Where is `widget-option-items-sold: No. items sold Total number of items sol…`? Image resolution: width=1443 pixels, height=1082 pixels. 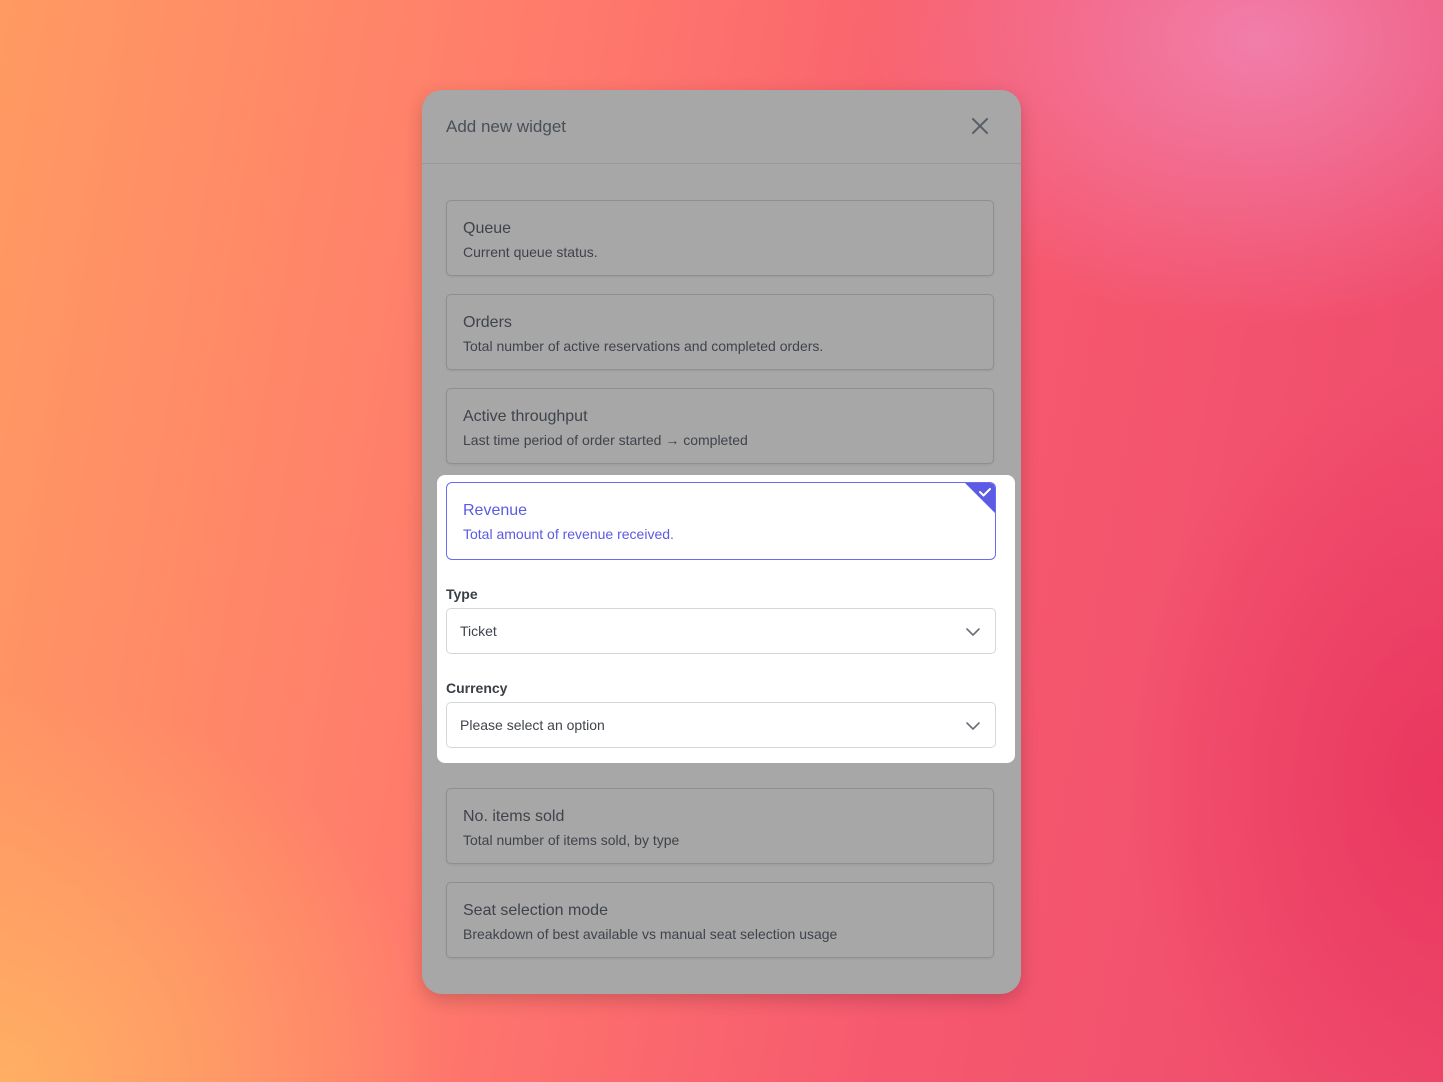 widget-option-items-sold: No. items sold Total number of items sol… is located at coordinates (720, 826).